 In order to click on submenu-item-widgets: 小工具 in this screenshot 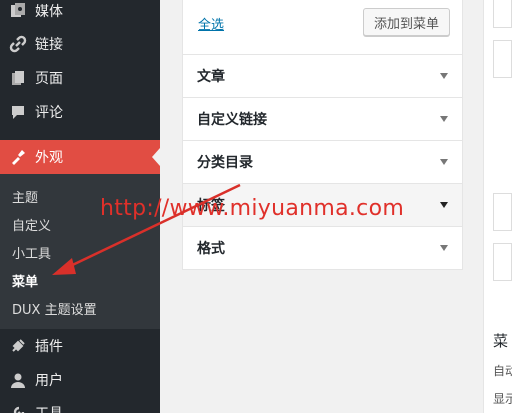, I will do `click(31, 252)`.